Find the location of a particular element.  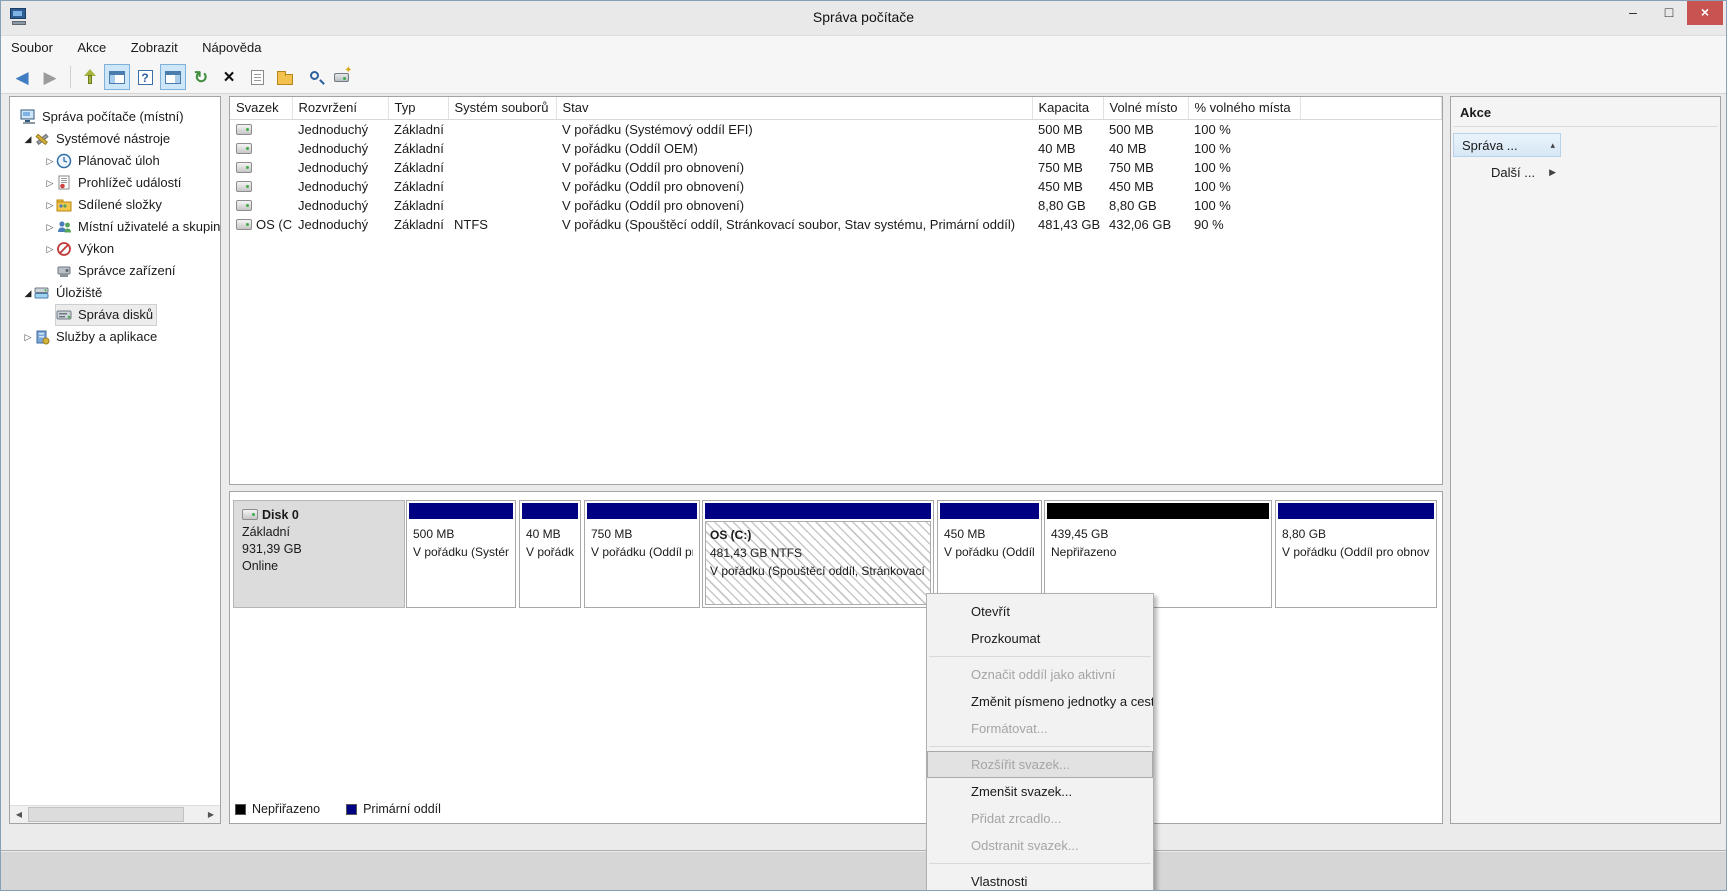

actions-pane: Akce Správa ... ▴ Další ... ▶ is located at coordinates (1585, 460).